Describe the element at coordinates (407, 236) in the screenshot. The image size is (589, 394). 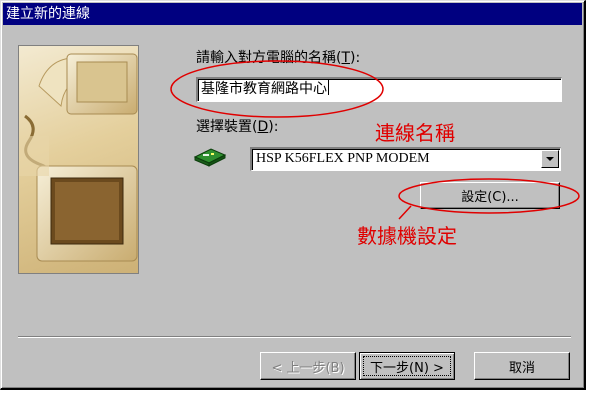
I see `modem-settings-annotation: 數據機設定` at that location.